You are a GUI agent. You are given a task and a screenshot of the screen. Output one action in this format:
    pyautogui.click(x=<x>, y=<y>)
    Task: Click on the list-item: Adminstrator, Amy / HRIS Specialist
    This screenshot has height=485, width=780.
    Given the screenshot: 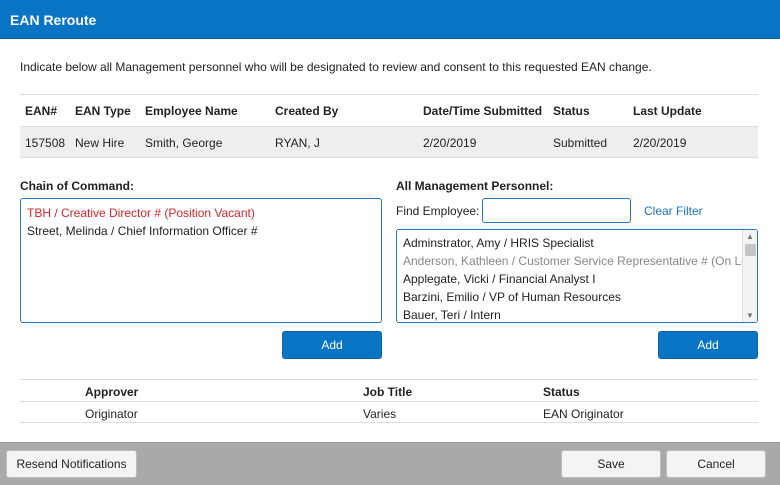 What is the action you would take?
    pyautogui.click(x=569, y=243)
    